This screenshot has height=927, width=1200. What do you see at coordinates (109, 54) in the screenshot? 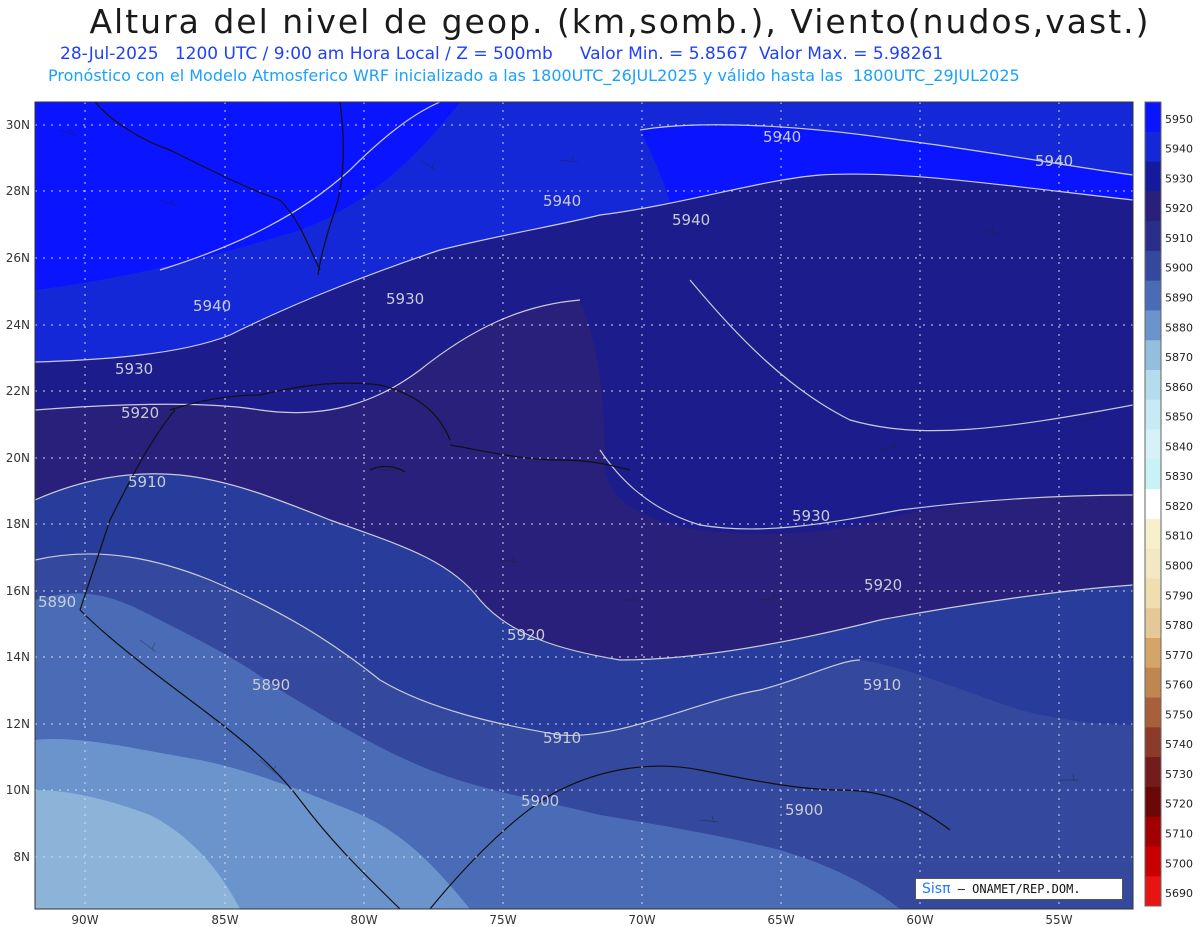
I see `forecast-date: 28-Jul-2025` at bounding box center [109, 54].